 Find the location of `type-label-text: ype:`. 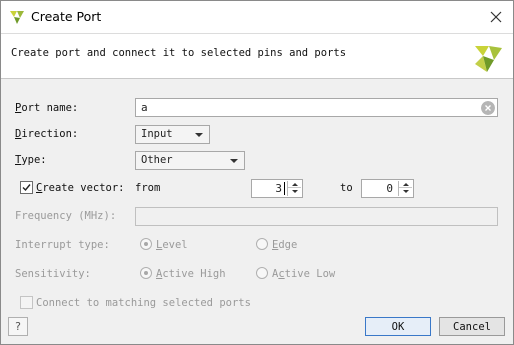

type-label-text: ype: is located at coordinates (34, 160).